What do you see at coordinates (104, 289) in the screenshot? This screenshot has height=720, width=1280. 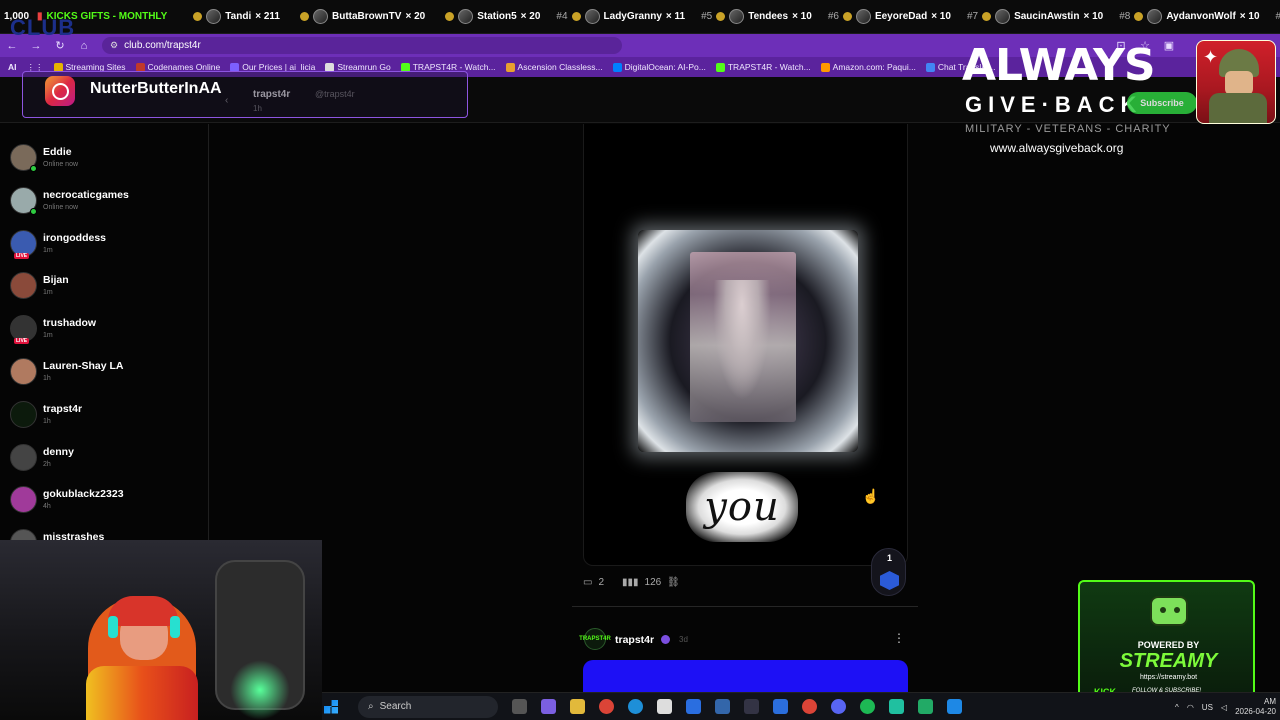 I see `sidebar-user-row: Bijan 1m` at bounding box center [104, 289].